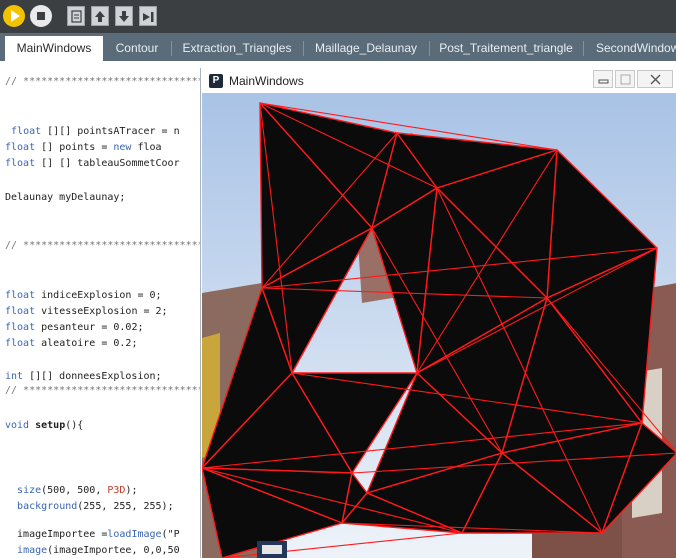 Image resolution: width=676 pixels, height=558 pixels. I want to click on tab-secondwindow: SecondWindow, so click(630, 48).